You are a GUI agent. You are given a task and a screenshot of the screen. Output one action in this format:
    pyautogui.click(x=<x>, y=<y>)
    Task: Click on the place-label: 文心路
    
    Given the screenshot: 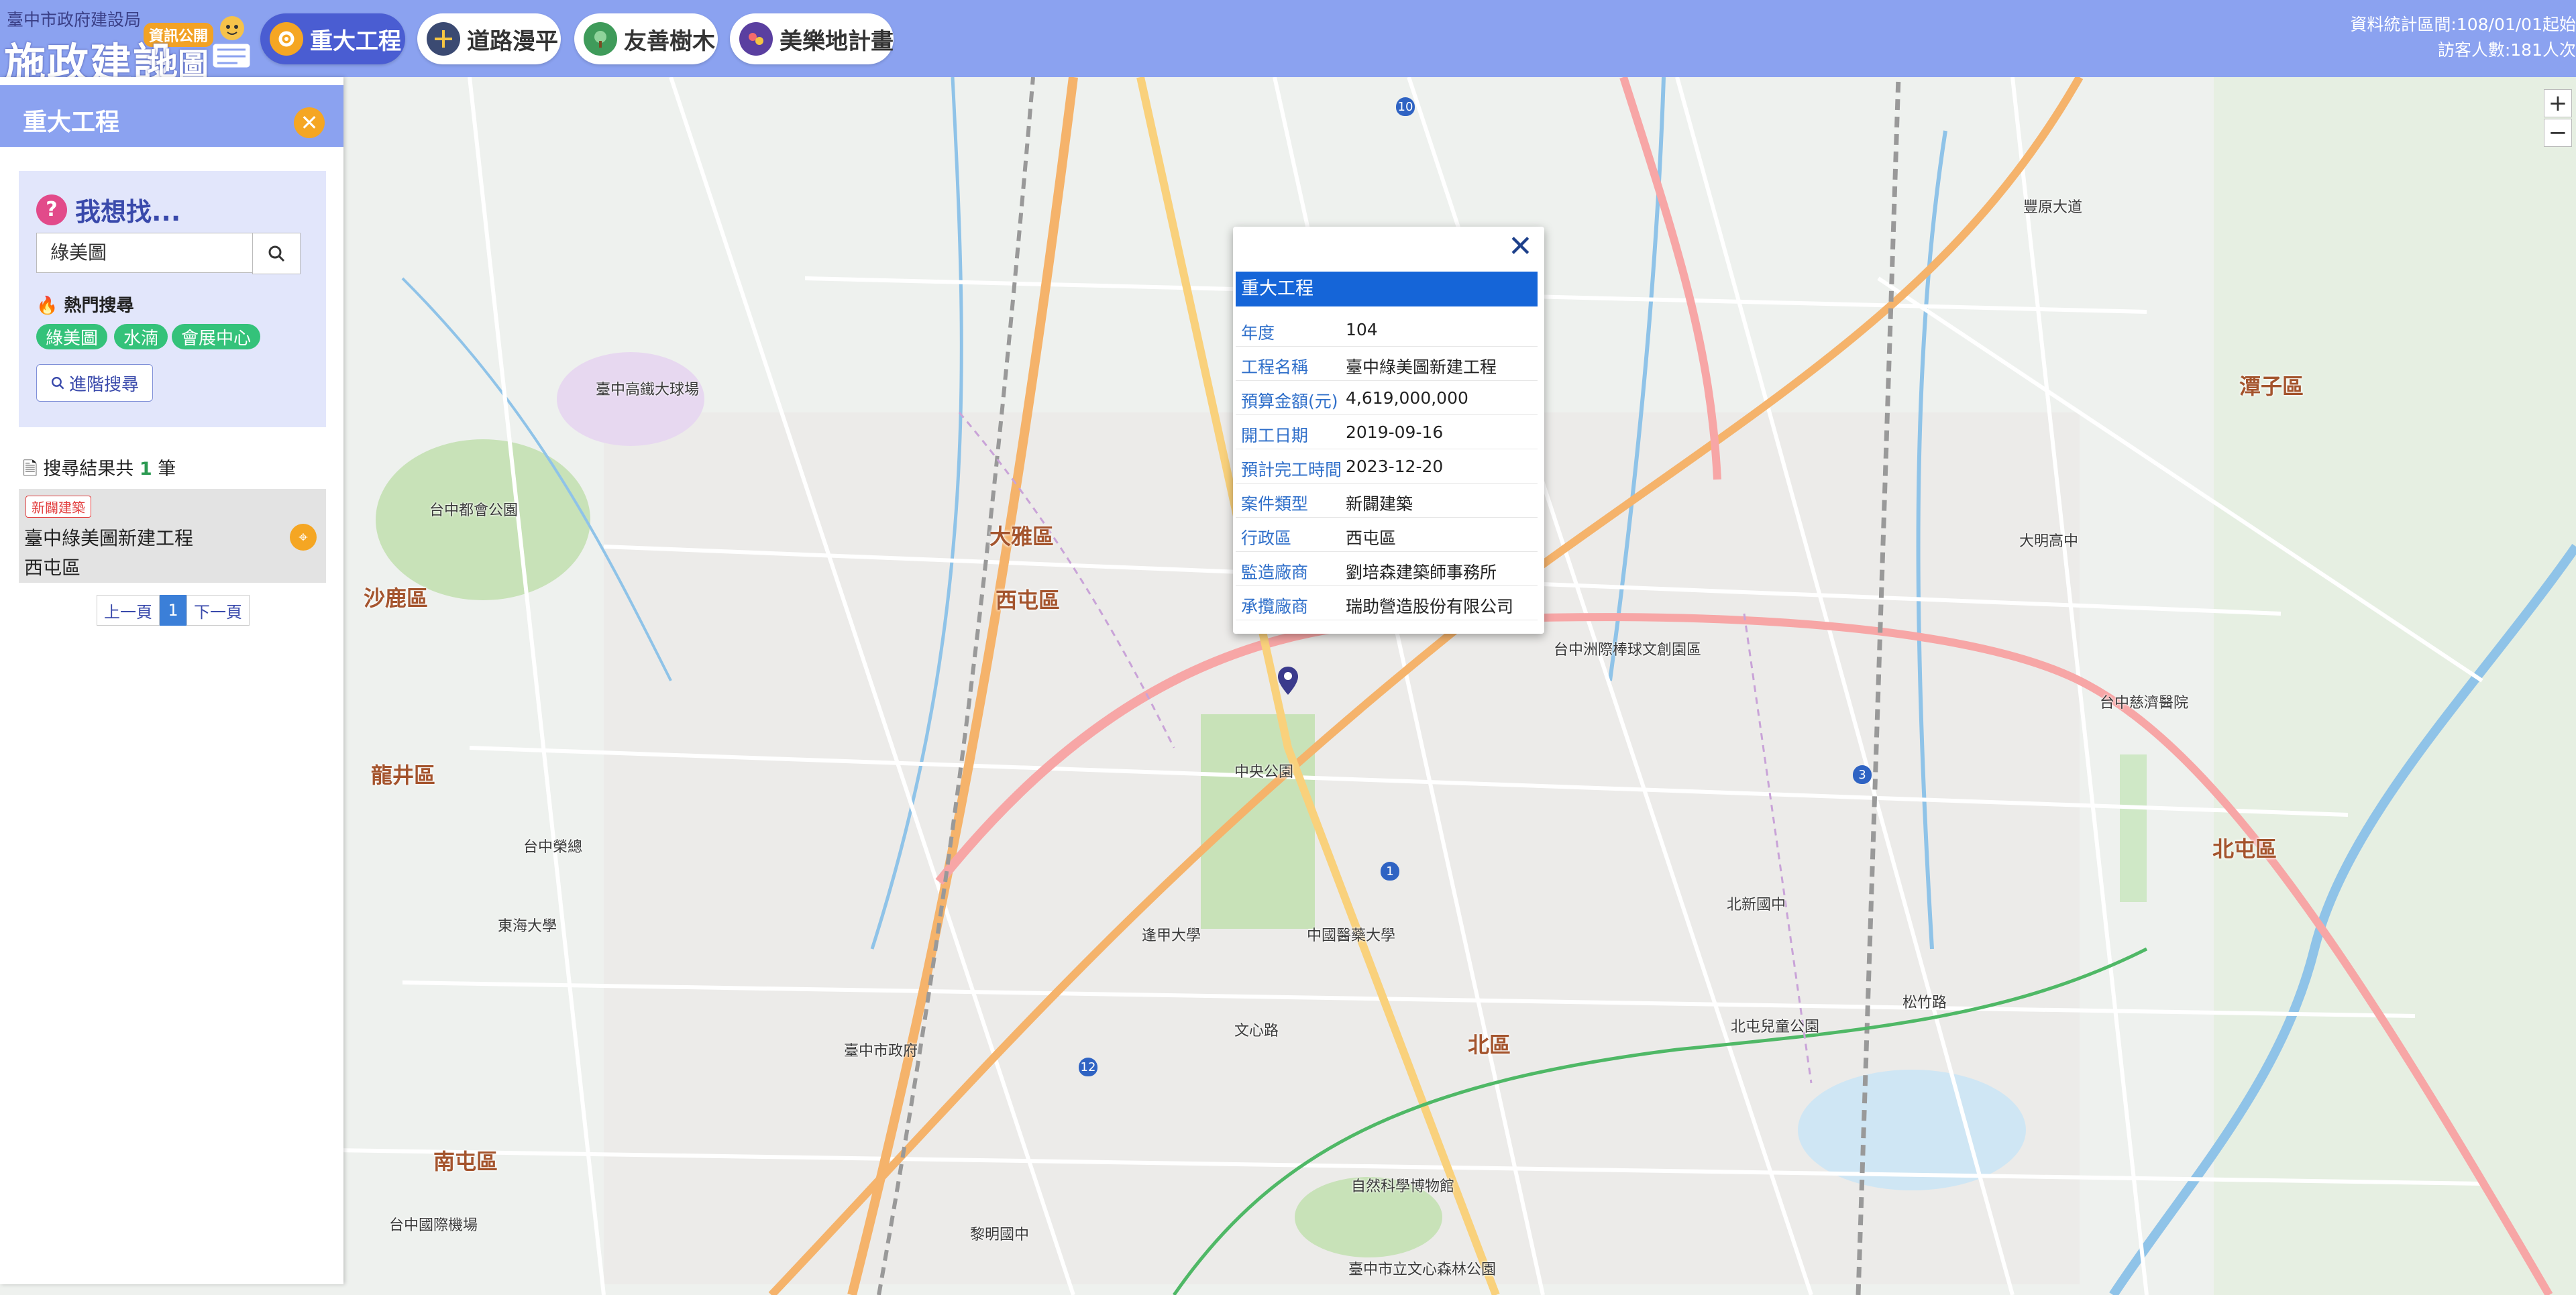 What is the action you would take?
    pyautogui.click(x=1256, y=1031)
    